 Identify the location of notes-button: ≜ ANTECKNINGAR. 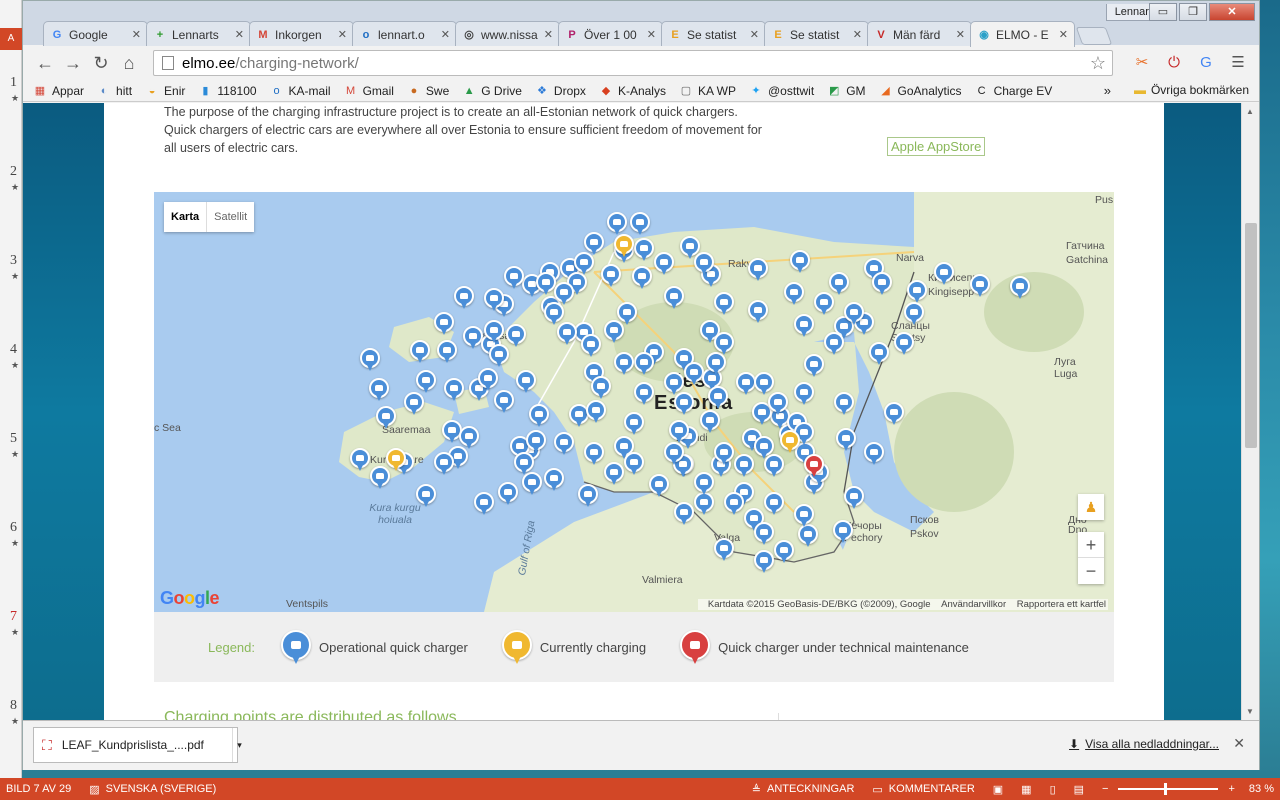
(803, 789).